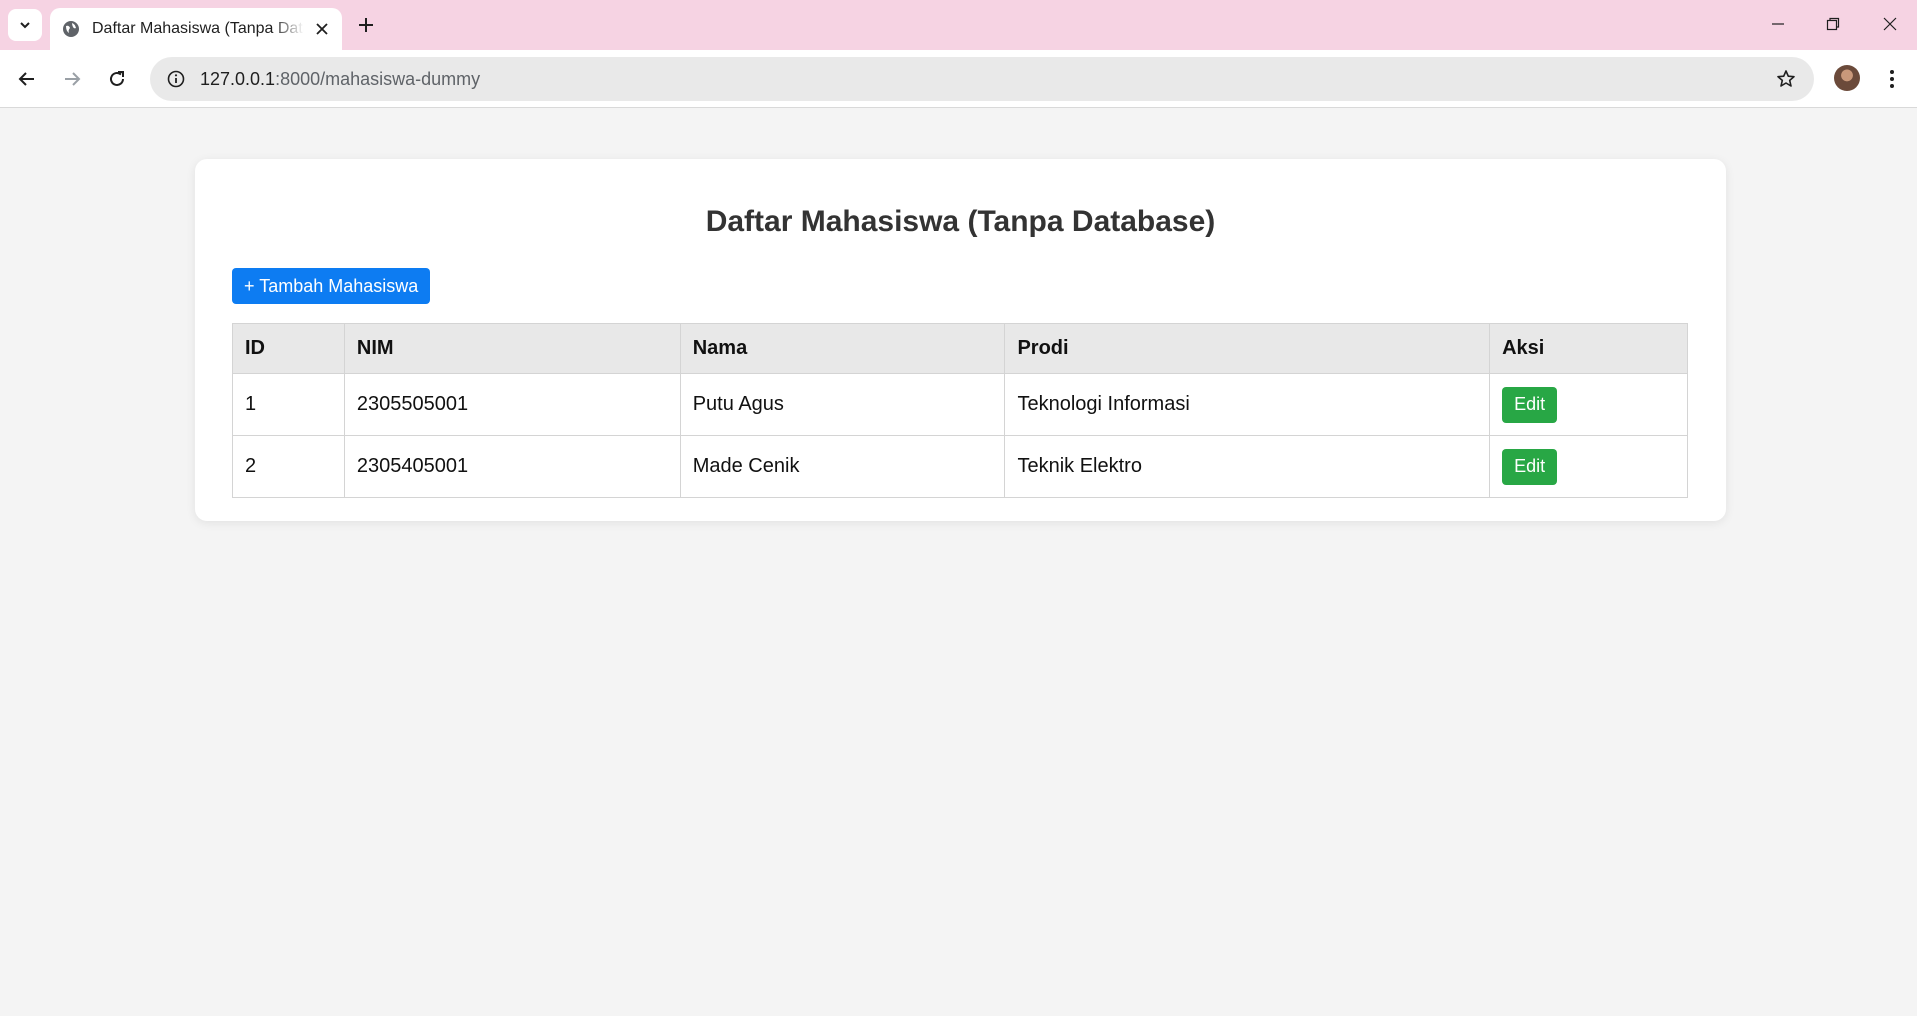  I want to click on arrow-left-icon, so click(26, 79).